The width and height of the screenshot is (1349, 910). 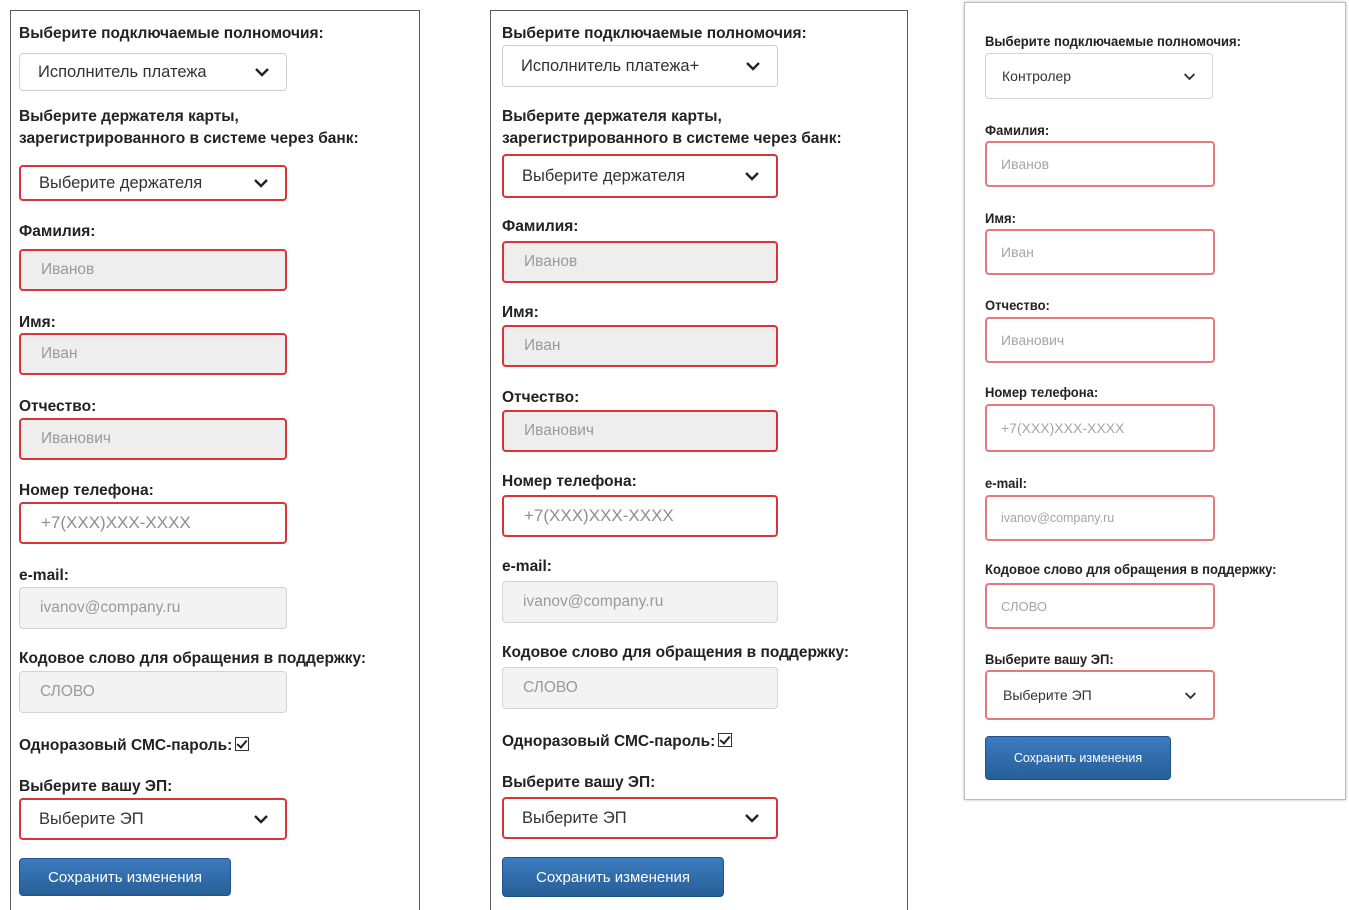 I want to click on role-select: Исполнитель платежа+, so click(x=640, y=66).